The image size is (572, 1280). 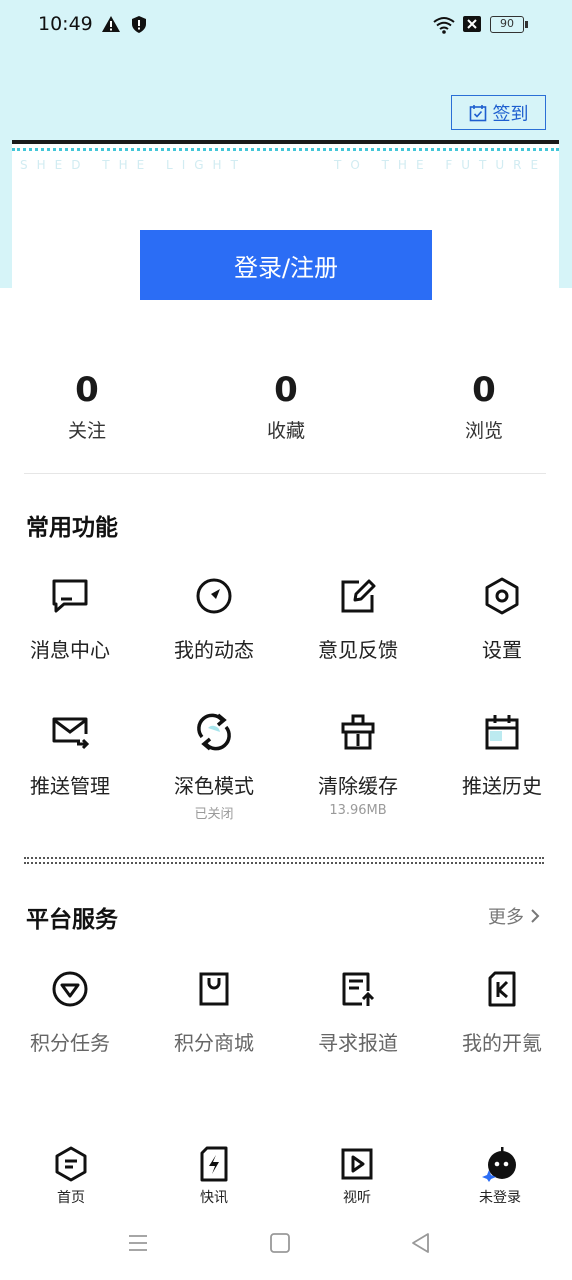 I want to click on func-label: 深色模式, so click(x=214, y=786).